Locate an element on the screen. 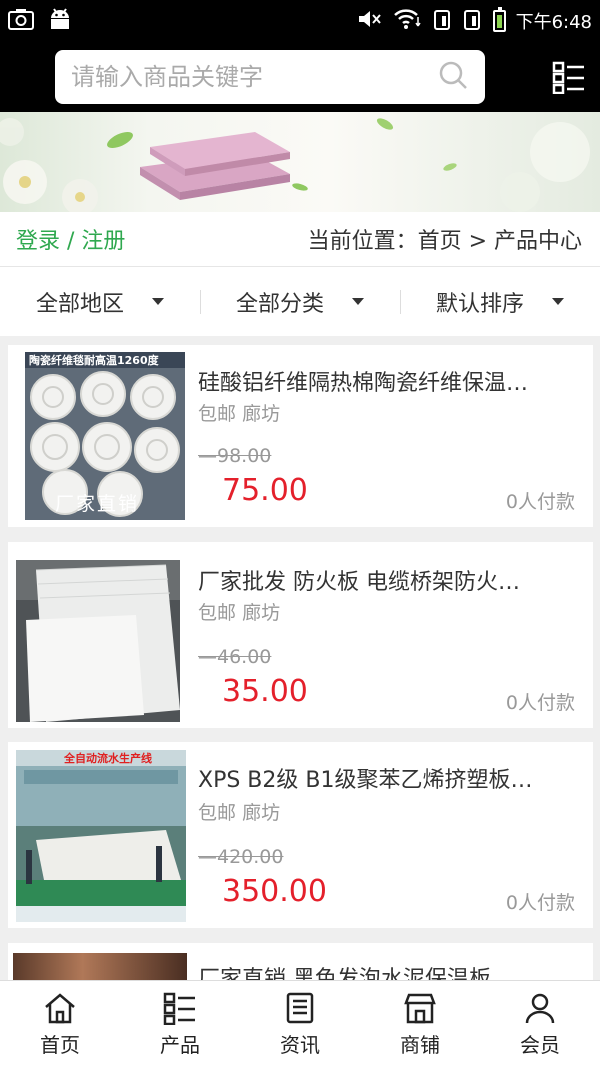 The height and width of the screenshot is (1067, 600). nav-news: 资讯 is located at coordinates (300, 1024).